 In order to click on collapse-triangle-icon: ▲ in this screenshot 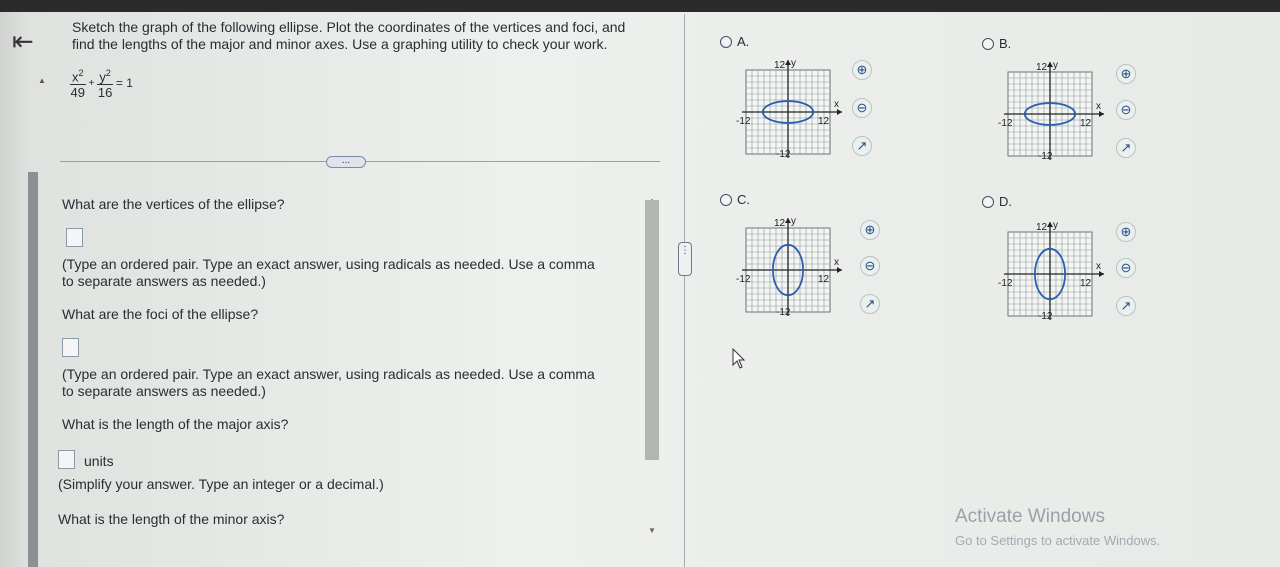, I will do `click(42, 80)`.